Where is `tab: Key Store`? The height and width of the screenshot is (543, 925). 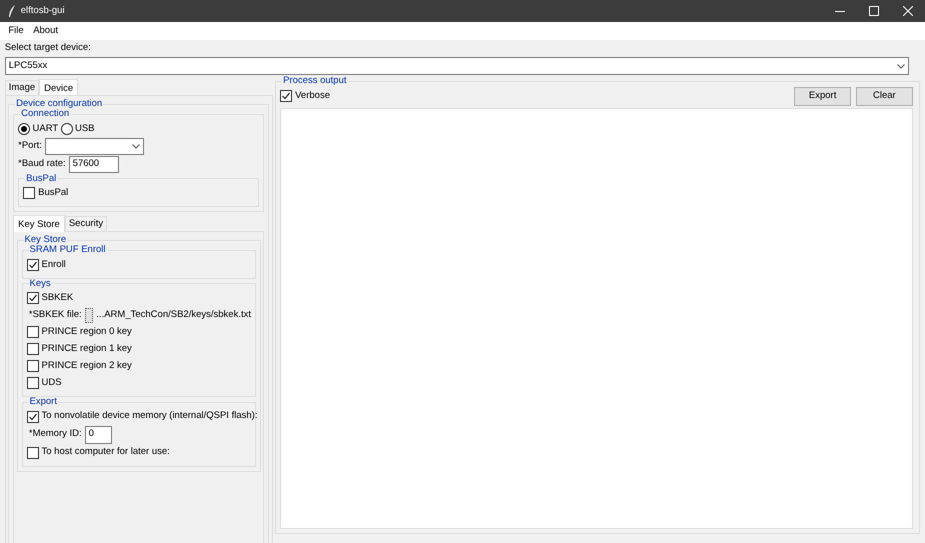
tab: Key Store is located at coordinates (39, 223).